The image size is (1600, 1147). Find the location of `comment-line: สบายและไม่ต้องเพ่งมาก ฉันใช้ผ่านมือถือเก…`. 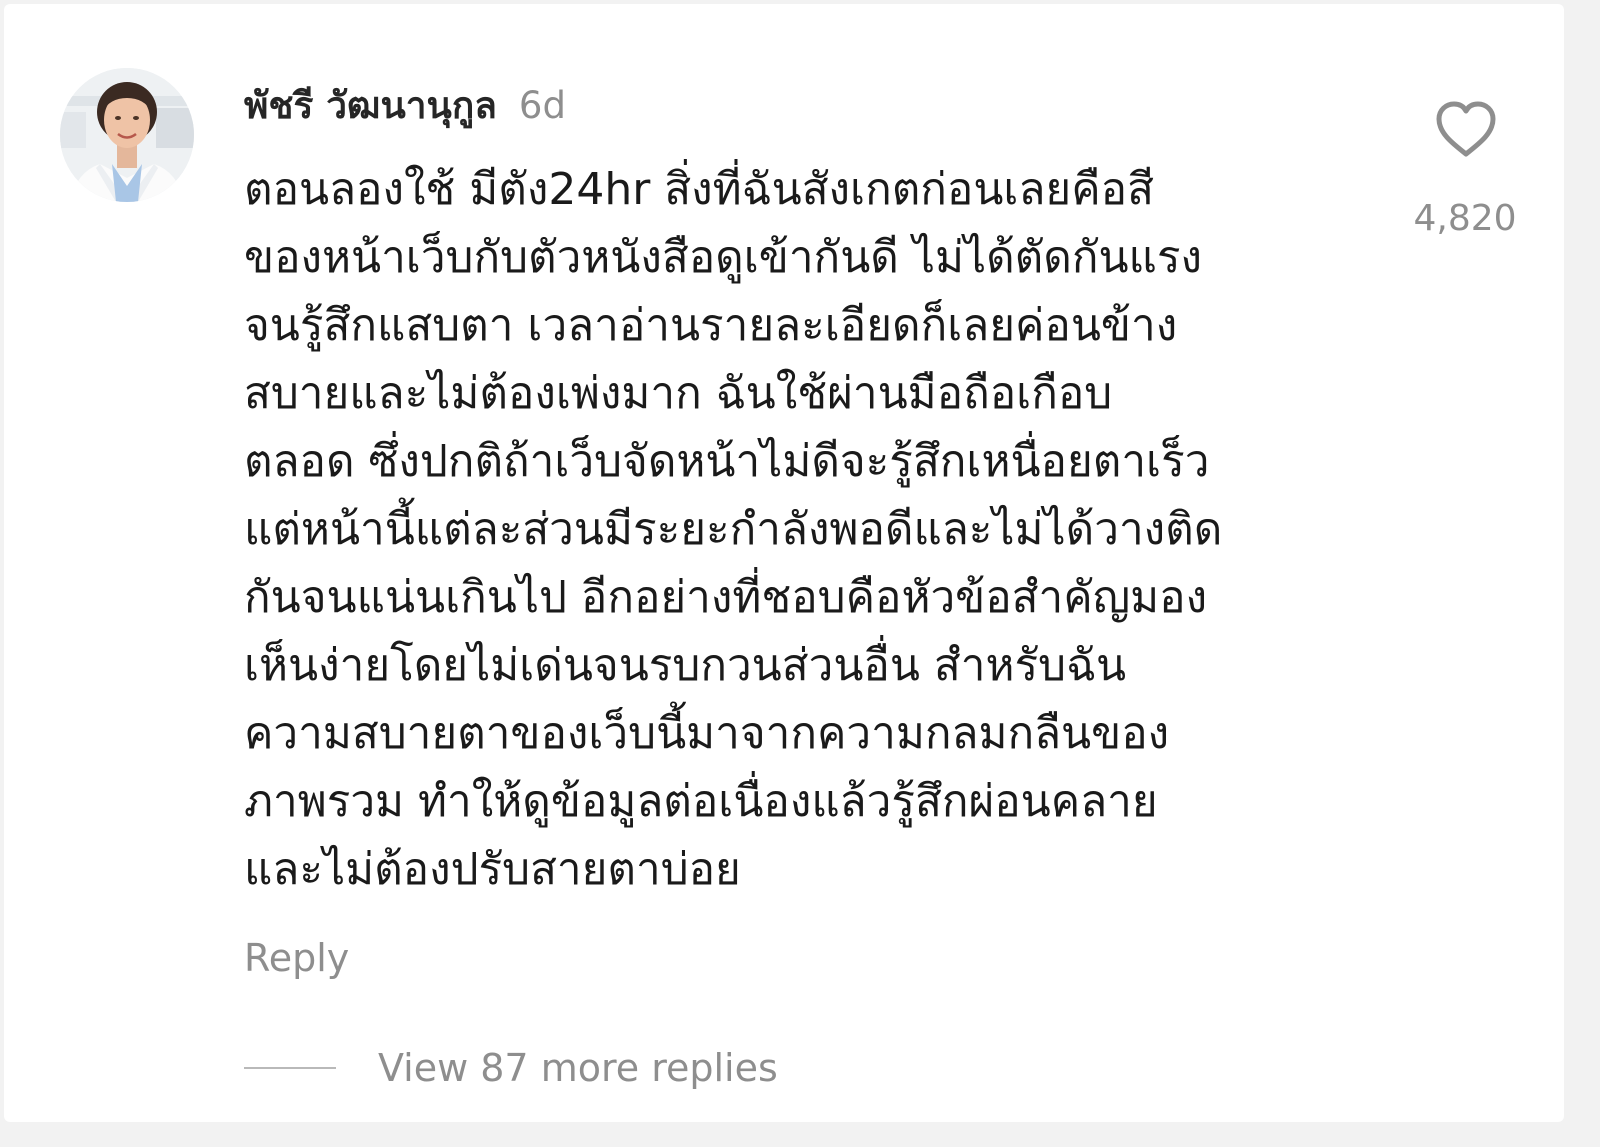

comment-line: สบายและไม่ต้องเพ่งมาก ฉันใช้ผ่านมือถือเก… is located at coordinates (678, 393).